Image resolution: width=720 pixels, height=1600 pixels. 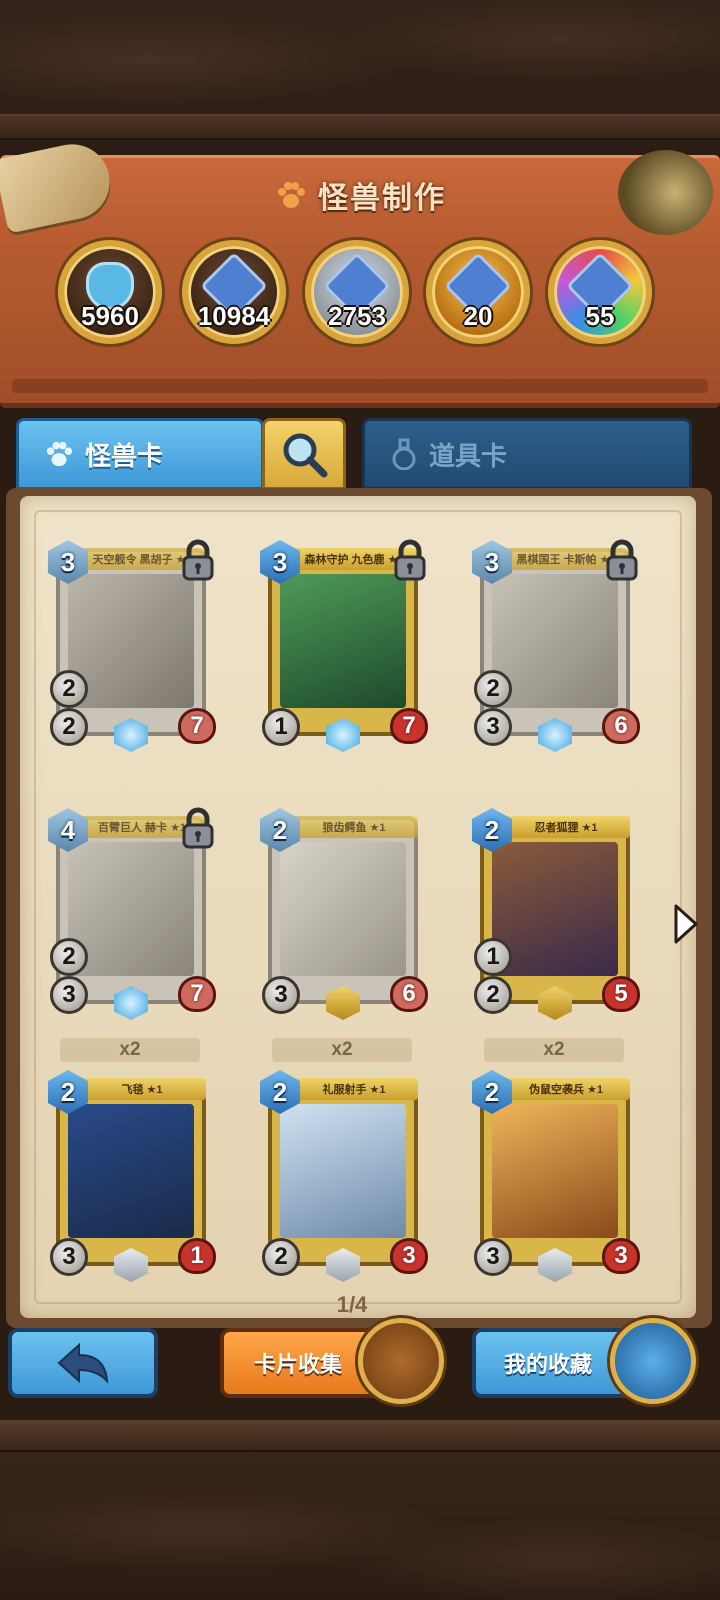 I want to click on card-health: 1, so click(x=197, y=1256).